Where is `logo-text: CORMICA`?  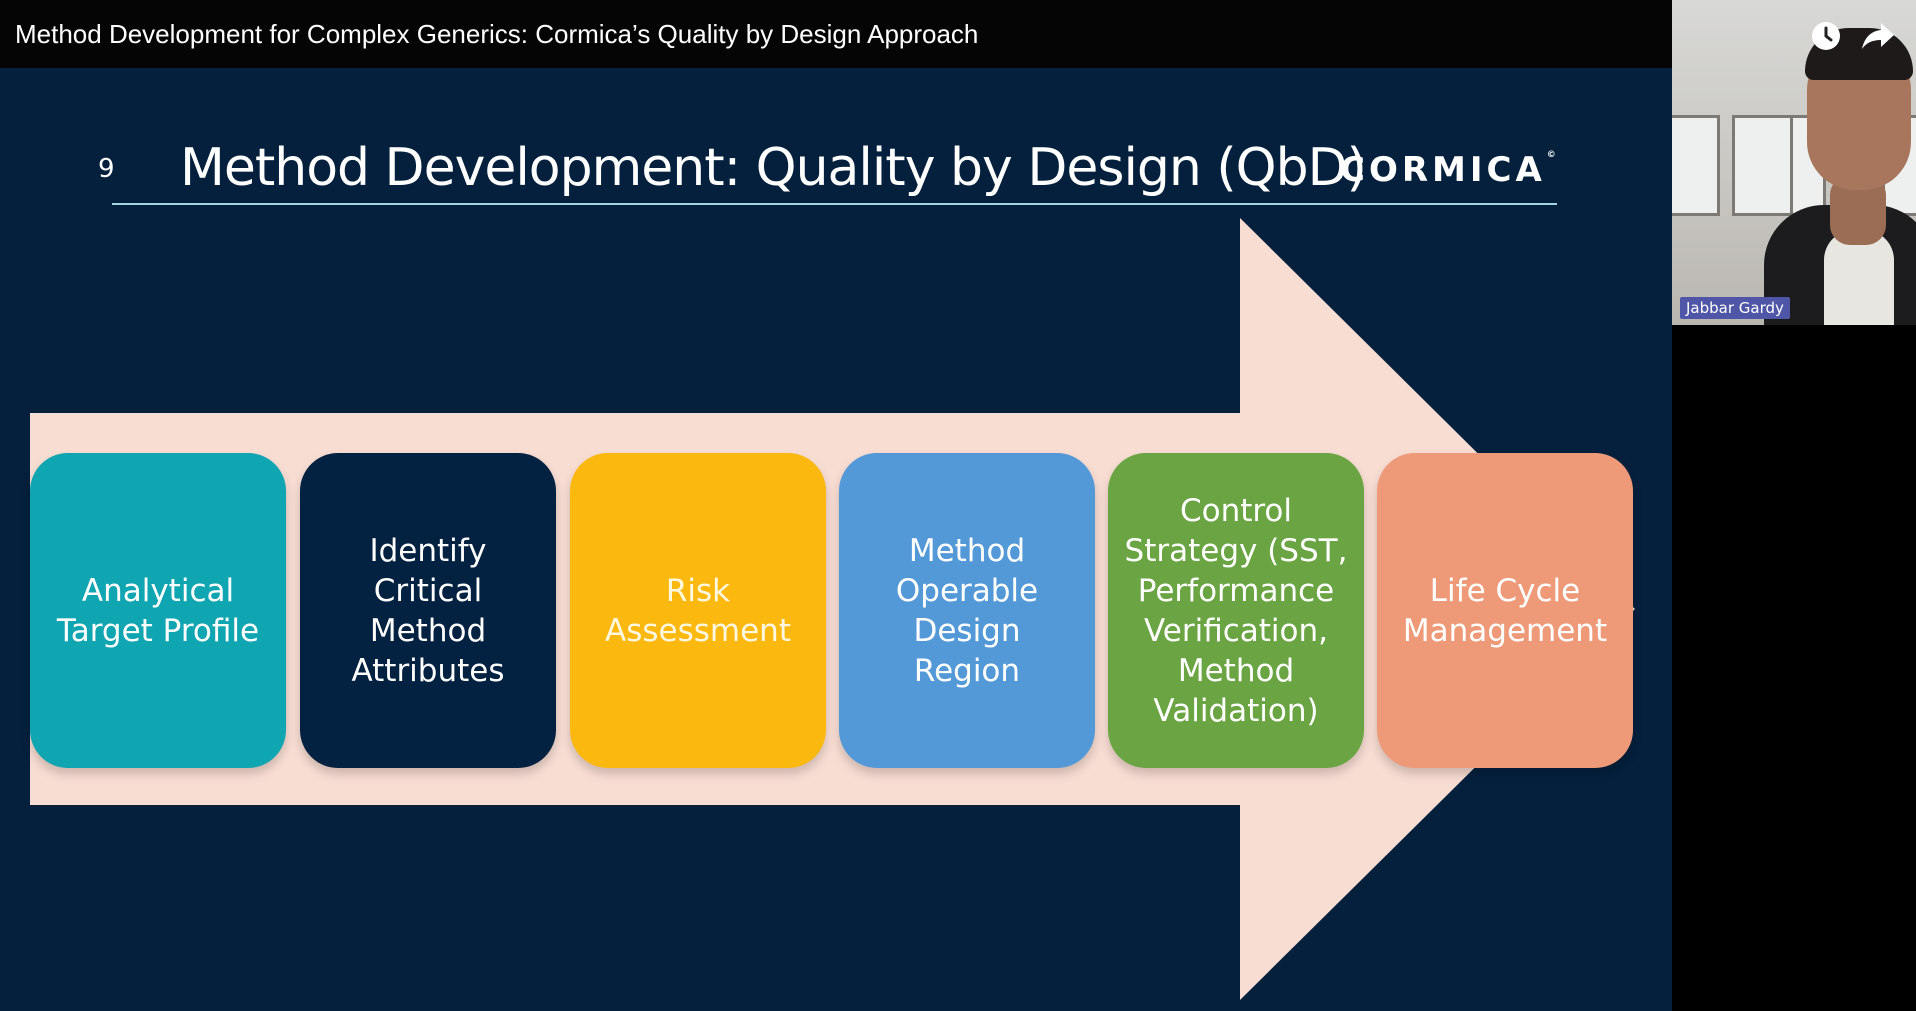 logo-text: CORMICA is located at coordinates (1443, 170).